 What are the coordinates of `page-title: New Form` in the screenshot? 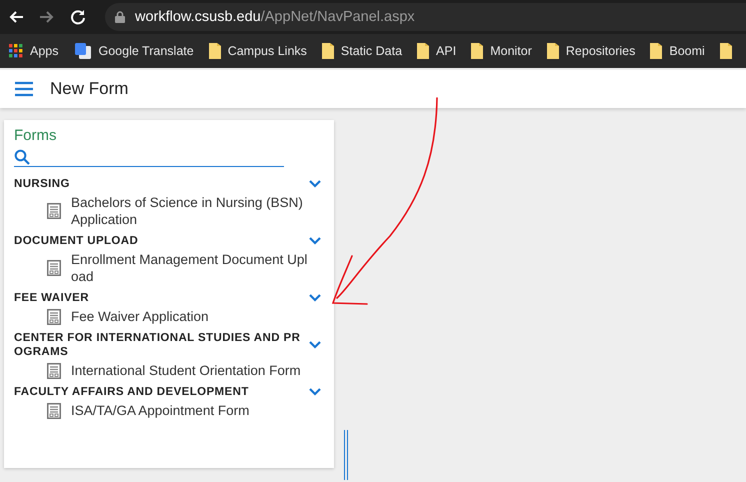 It's located at (89, 89).